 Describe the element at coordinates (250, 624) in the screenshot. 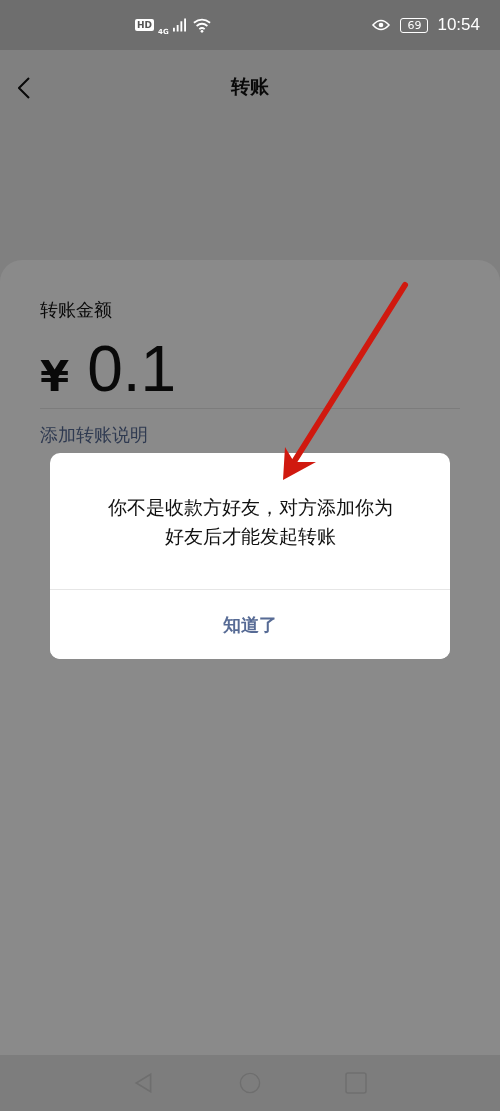

I see `ok-button: 知道了` at that location.